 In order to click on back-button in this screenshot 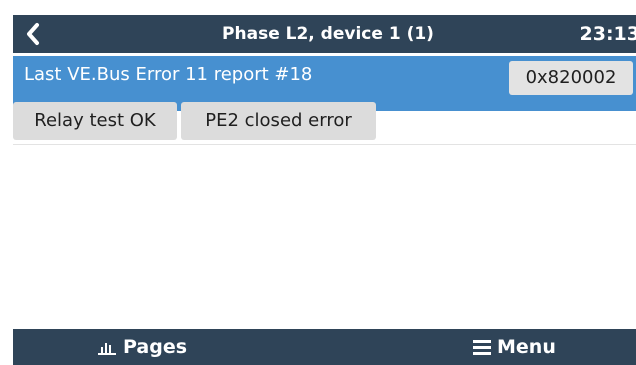, I will do `click(33, 34)`.